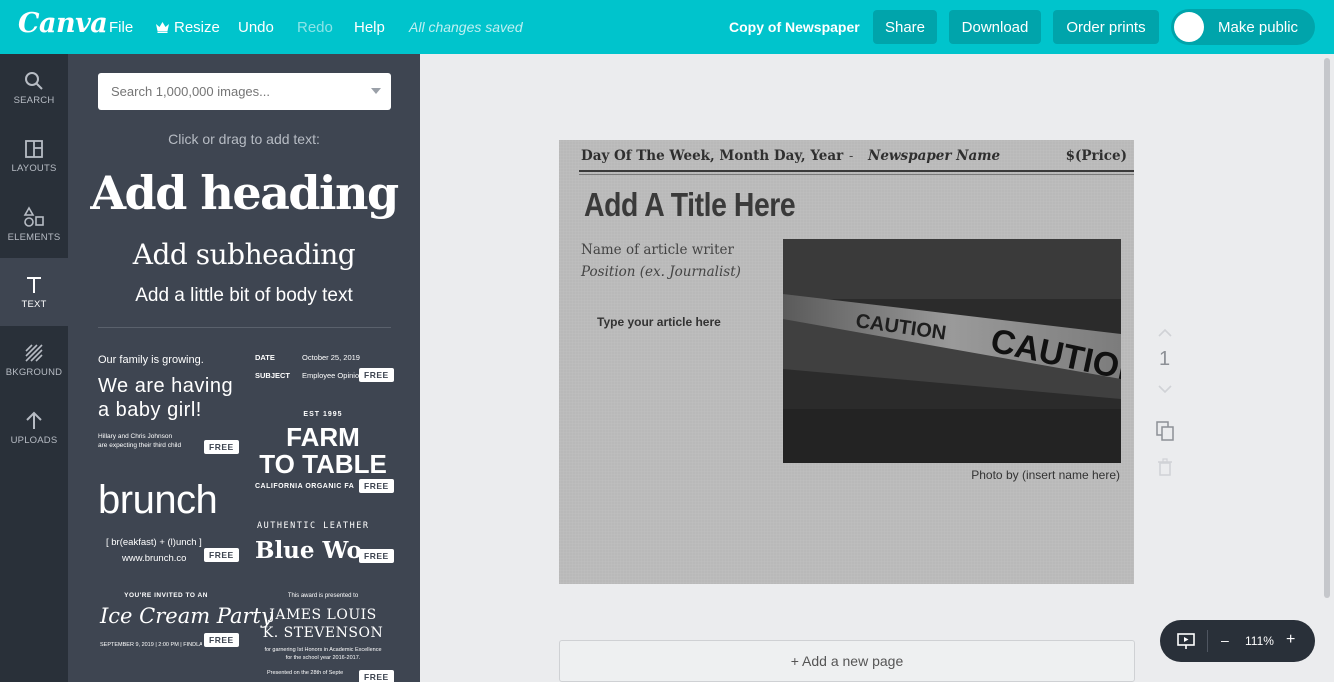 The height and width of the screenshot is (682, 1334). Describe the element at coordinates (323, 464) in the screenshot. I see `template-text: TO TABLE` at that location.